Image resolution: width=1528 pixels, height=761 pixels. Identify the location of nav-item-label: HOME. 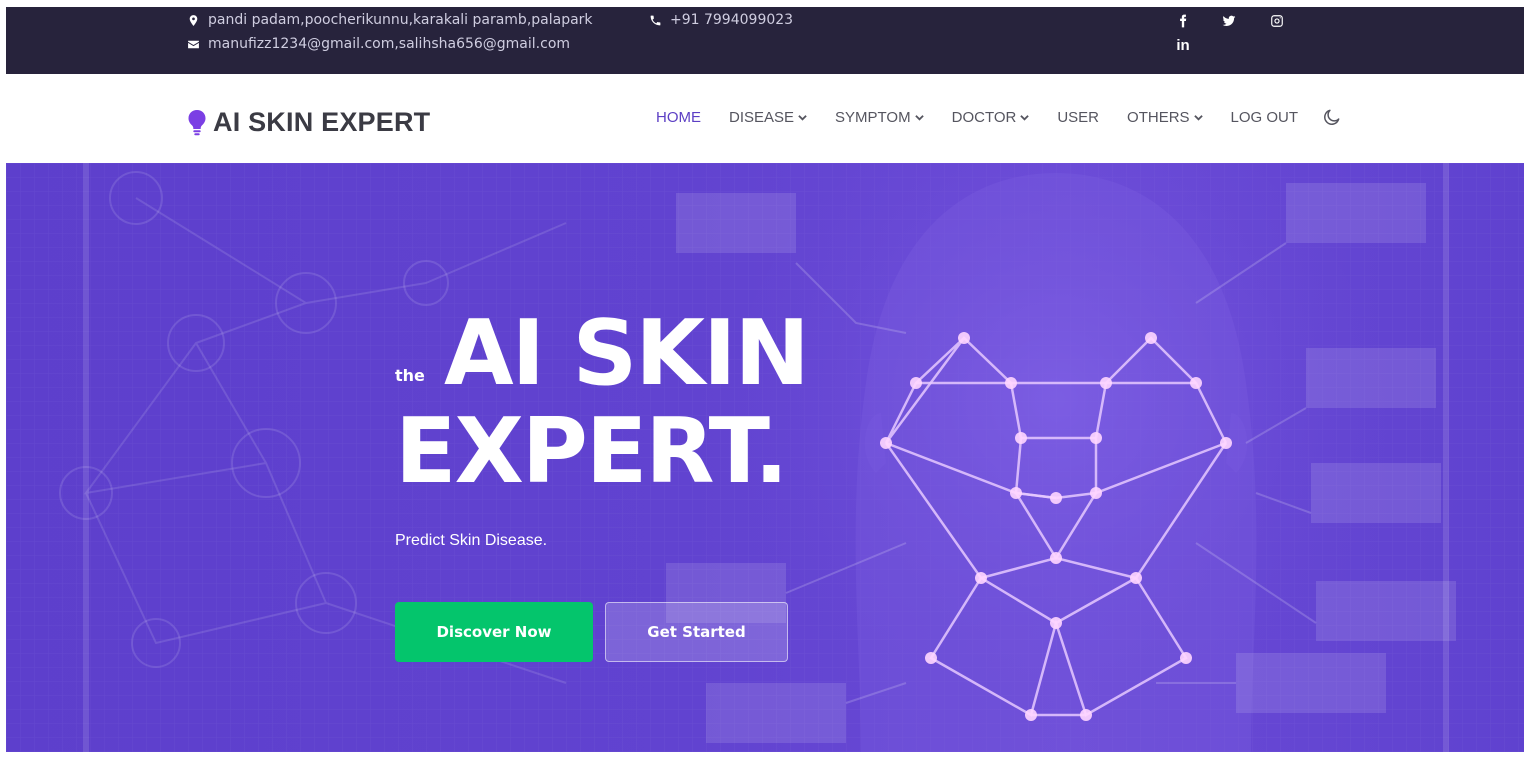
(678, 117).